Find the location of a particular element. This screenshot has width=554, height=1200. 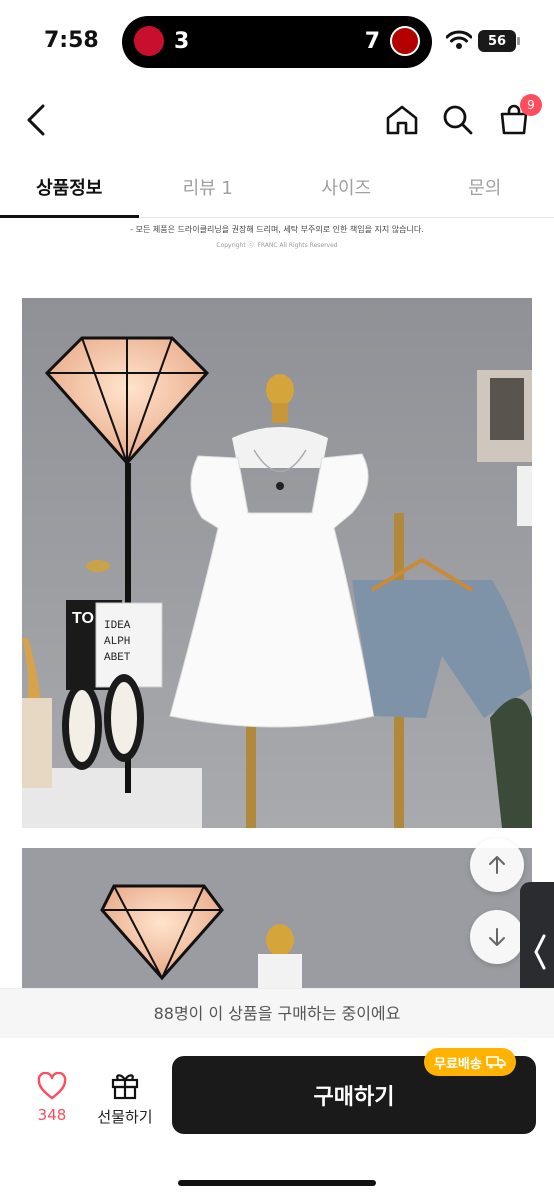

gift-label: 선물하기 is located at coordinates (125, 1117).